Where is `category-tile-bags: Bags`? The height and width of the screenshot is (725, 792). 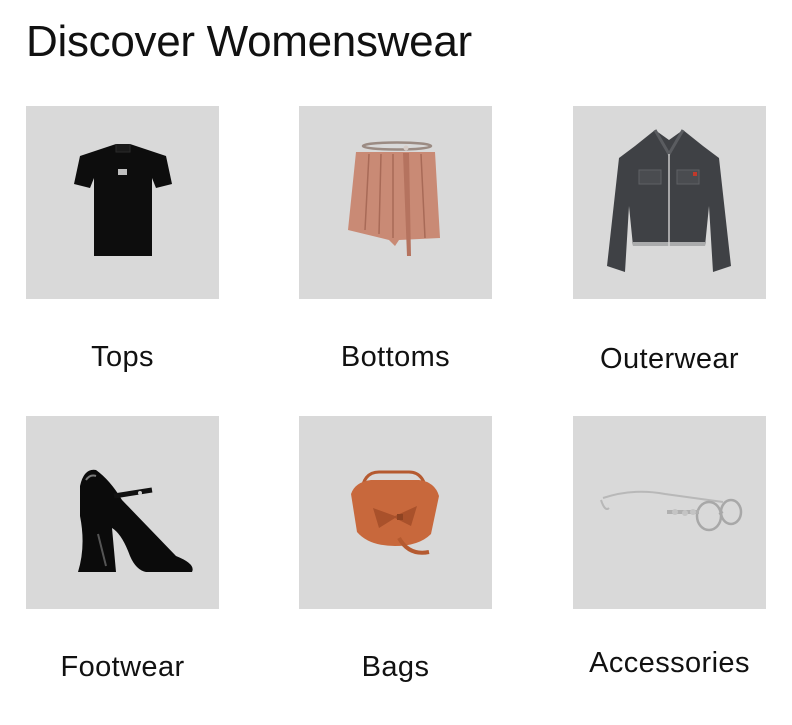
category-tile-bags: Bags is located at coordinates (395, 549).